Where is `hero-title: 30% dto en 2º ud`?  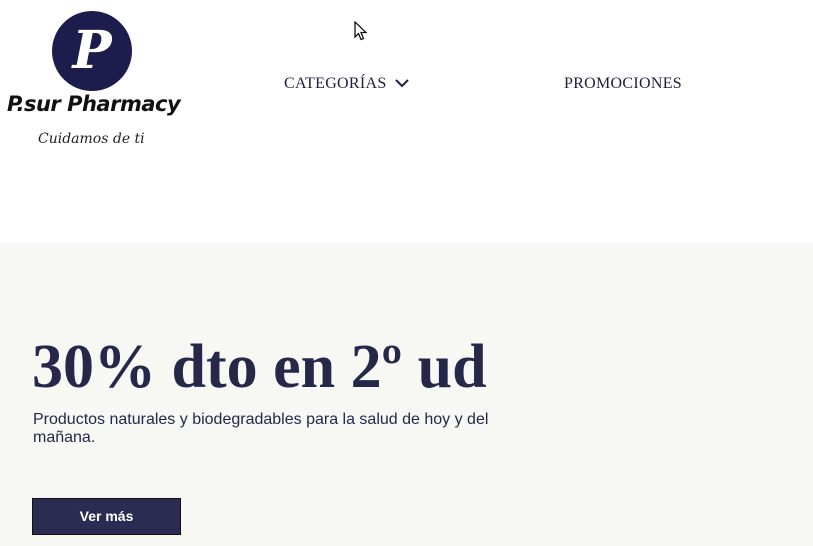
hero-title: 30% dto en 2º ud is located at coordinates (259, 367).